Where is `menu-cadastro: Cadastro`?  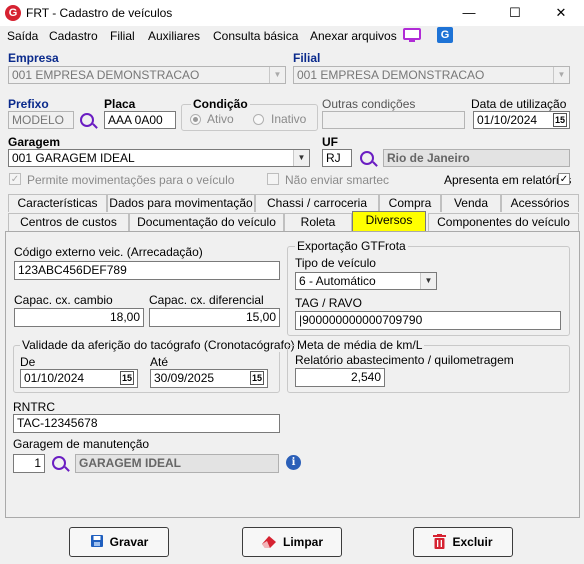
menu-cadastro: Cadastro is located at coordinates (73, 36).